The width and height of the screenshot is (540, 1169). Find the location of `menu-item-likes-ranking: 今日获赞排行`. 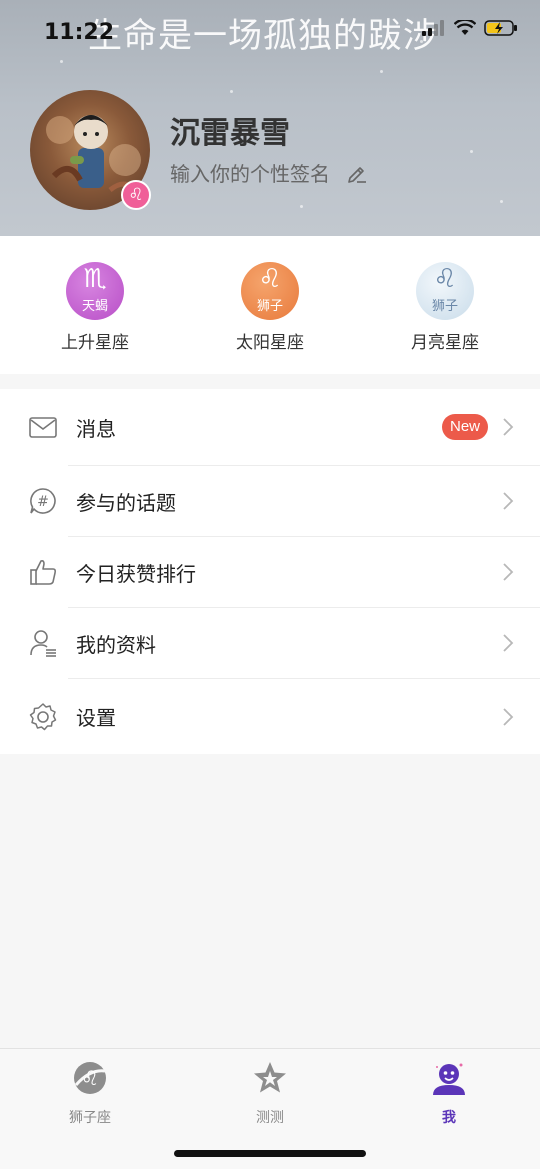

menu-item-likes-ranking: 今日获赞排行 is located at coordinates (270, 572).